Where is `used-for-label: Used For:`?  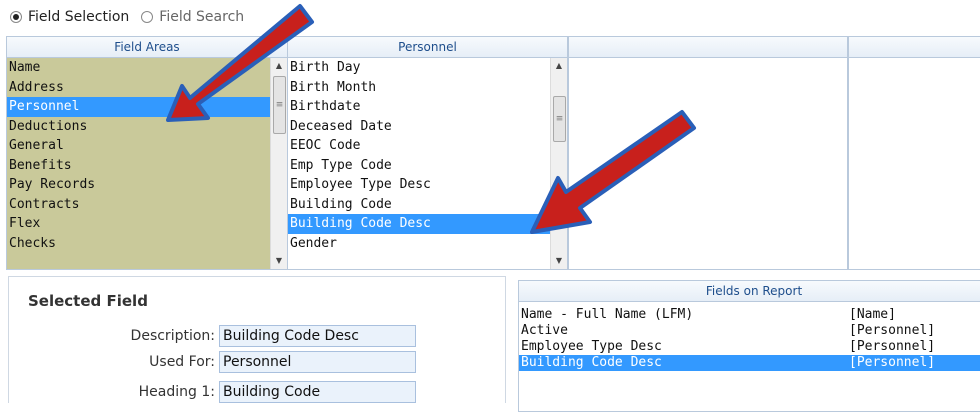 used-for-label: Used For: is located at coordinates (182, 362).